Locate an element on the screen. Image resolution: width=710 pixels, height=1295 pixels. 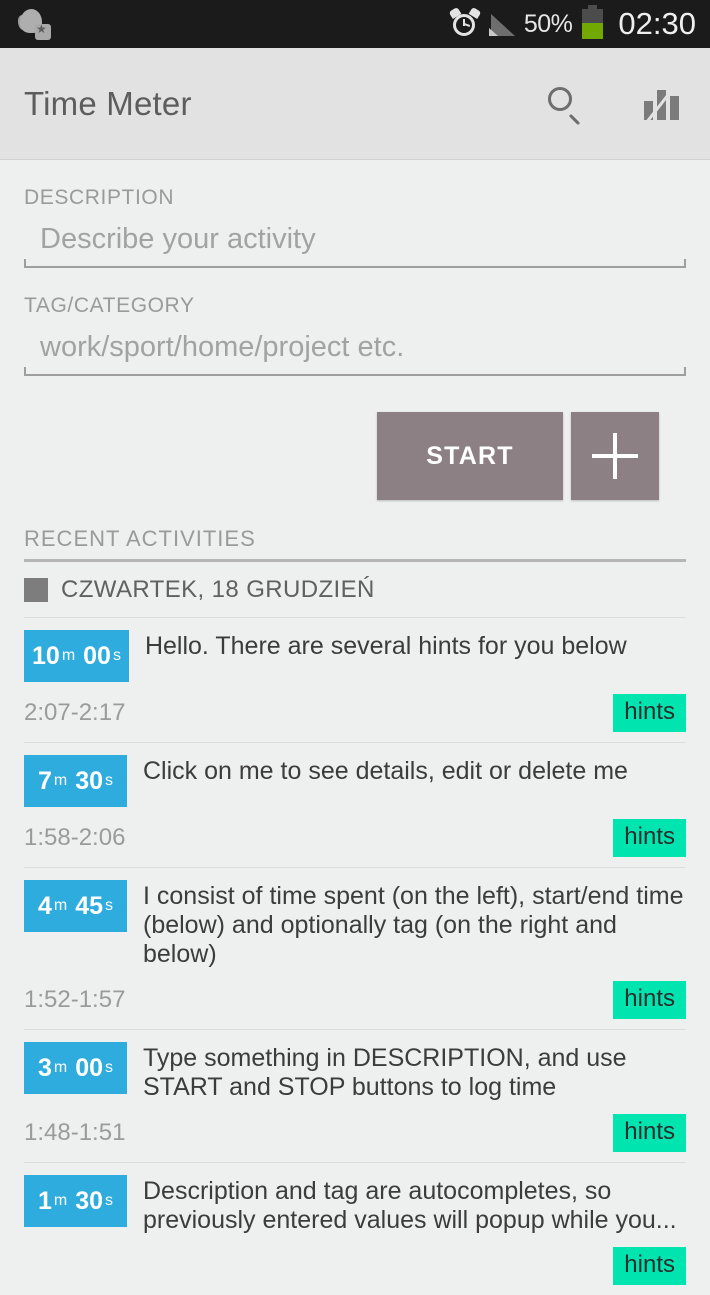
duration-minutes: 1 is located at coordinates (44, 1200).